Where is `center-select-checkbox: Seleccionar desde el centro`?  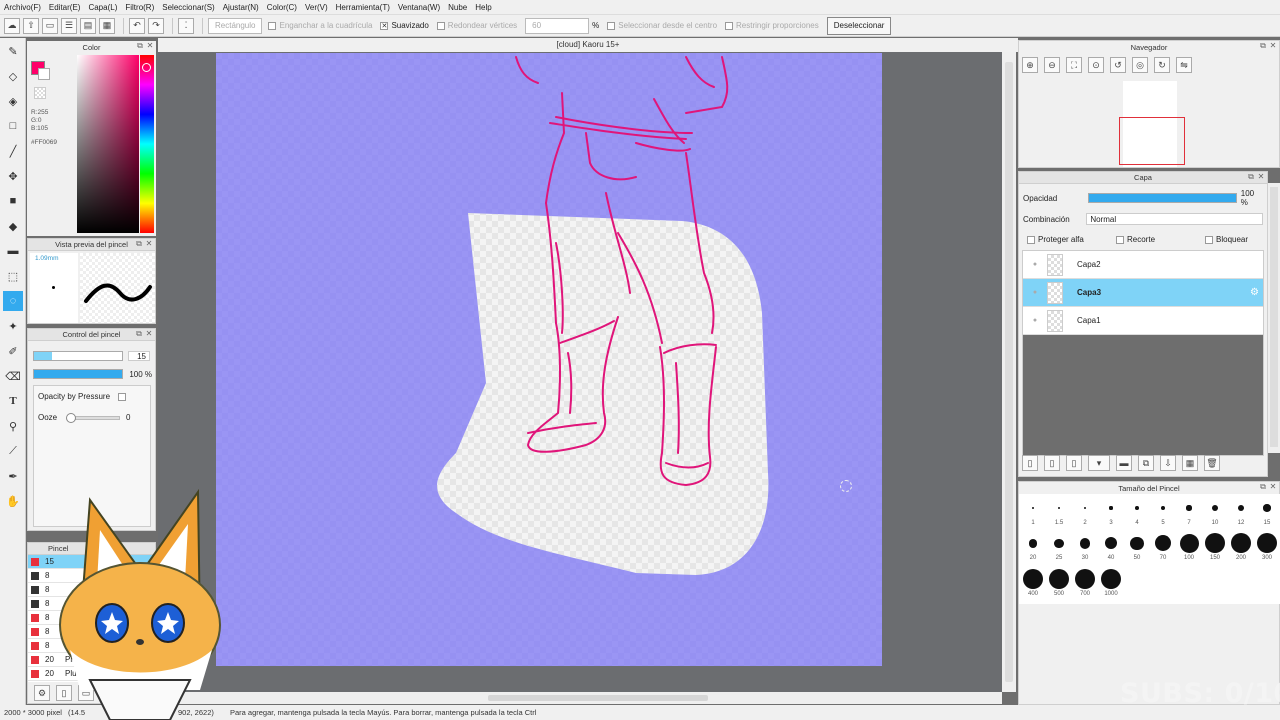 center-select-checkbox: Seleccionar desde el centro is located at coordinates (662, 25).